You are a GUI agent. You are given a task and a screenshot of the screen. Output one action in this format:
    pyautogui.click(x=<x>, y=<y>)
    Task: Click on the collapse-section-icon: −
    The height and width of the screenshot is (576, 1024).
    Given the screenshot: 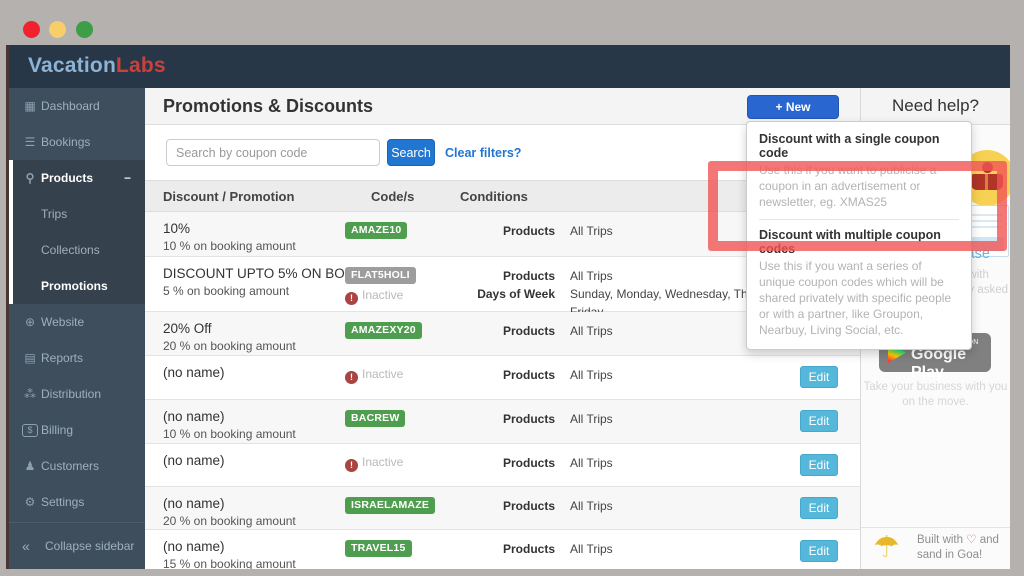 What is the action you would take?
    pyautogui.click(x=127, y=178)
    